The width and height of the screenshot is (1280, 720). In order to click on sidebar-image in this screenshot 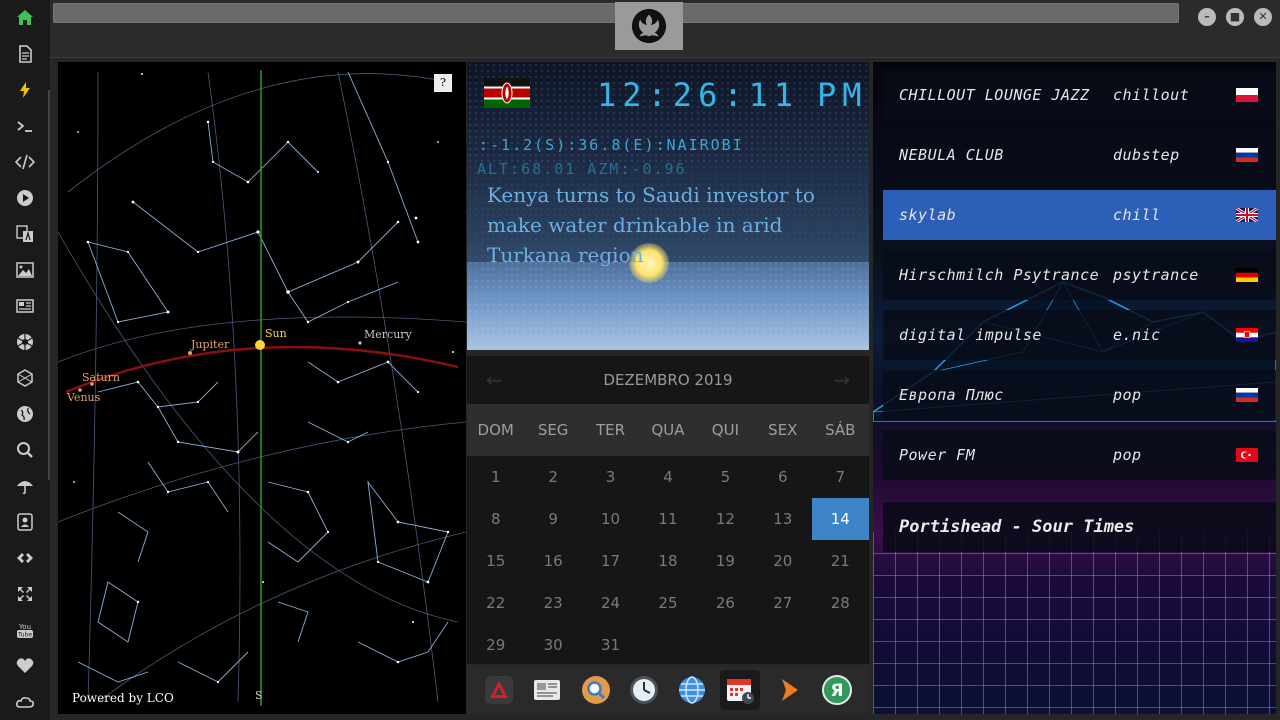, I will do `click(25, 270)`.